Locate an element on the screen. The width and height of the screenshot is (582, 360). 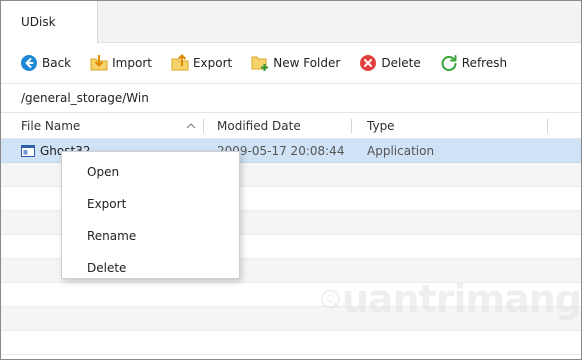
delete-button: Delete is located at coordinates (390, 63).